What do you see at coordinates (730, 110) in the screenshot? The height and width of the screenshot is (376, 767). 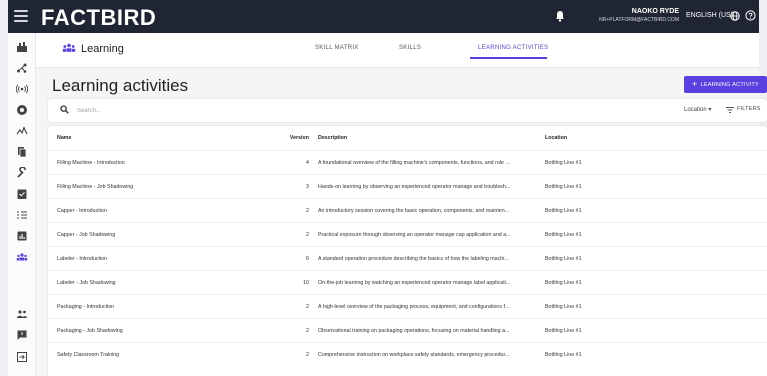 I see `filter-icon` at bounding box center [730, 110].